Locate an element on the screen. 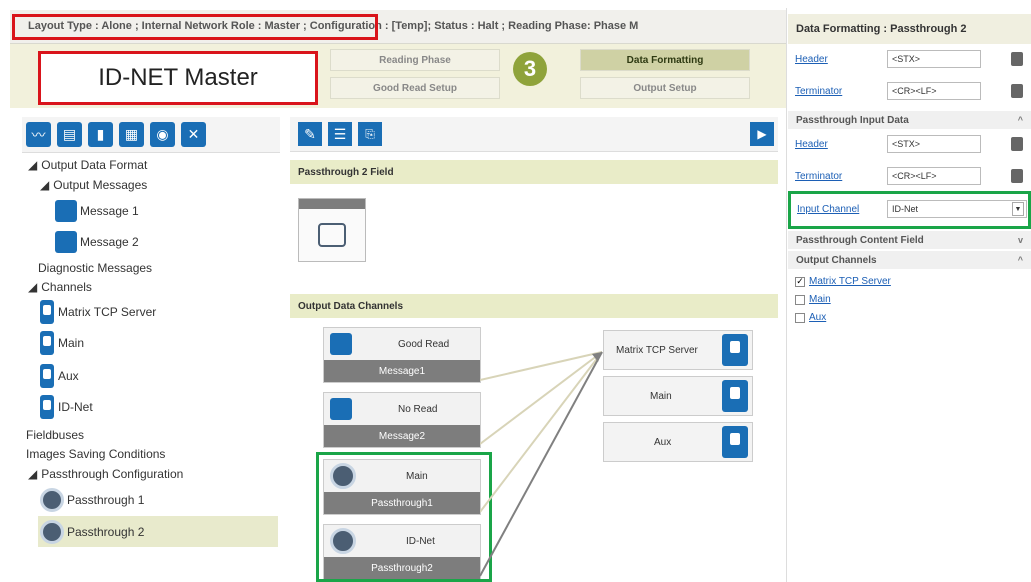 The image size is (1031, 582). close-icon: ✕ is located at coordinates (193, 134).